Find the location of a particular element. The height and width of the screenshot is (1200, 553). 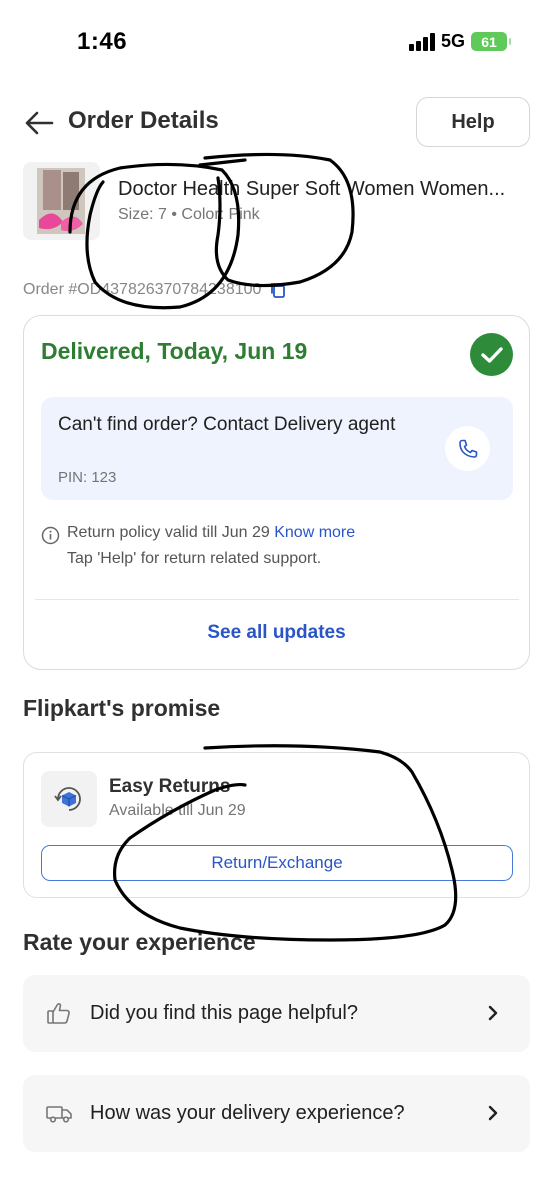

page-header: Order Details Help is located at coordinates (276, 123).